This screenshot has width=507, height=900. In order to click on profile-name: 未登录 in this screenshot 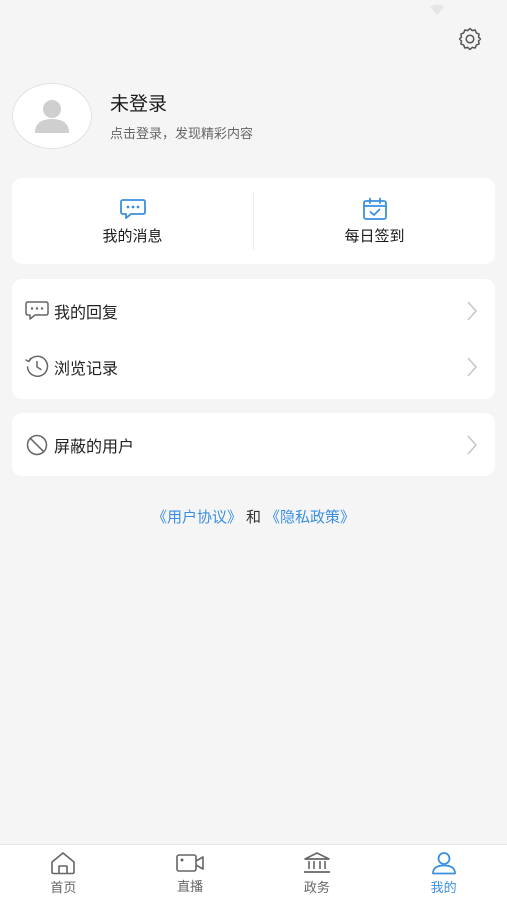, I will do `click(139, 103)`.